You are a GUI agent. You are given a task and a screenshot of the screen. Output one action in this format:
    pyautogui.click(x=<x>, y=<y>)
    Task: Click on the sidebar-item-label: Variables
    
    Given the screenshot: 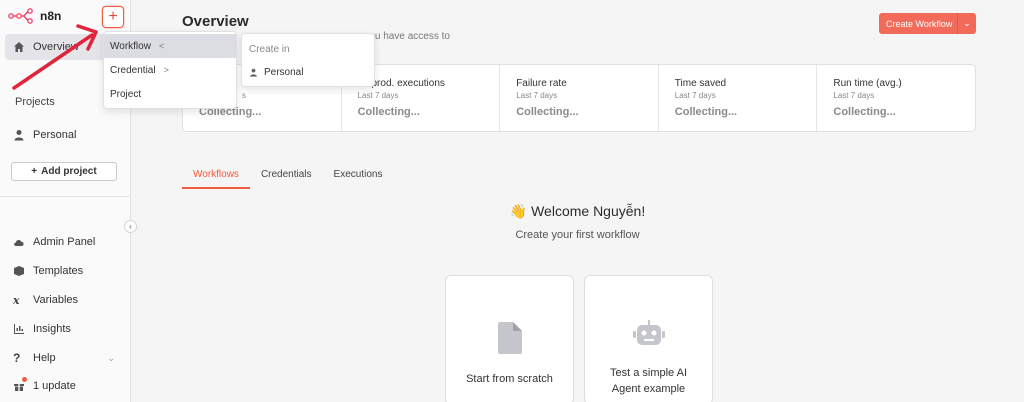 What is the action you would take?
    pyautogui.click(x=56, y=300)
    